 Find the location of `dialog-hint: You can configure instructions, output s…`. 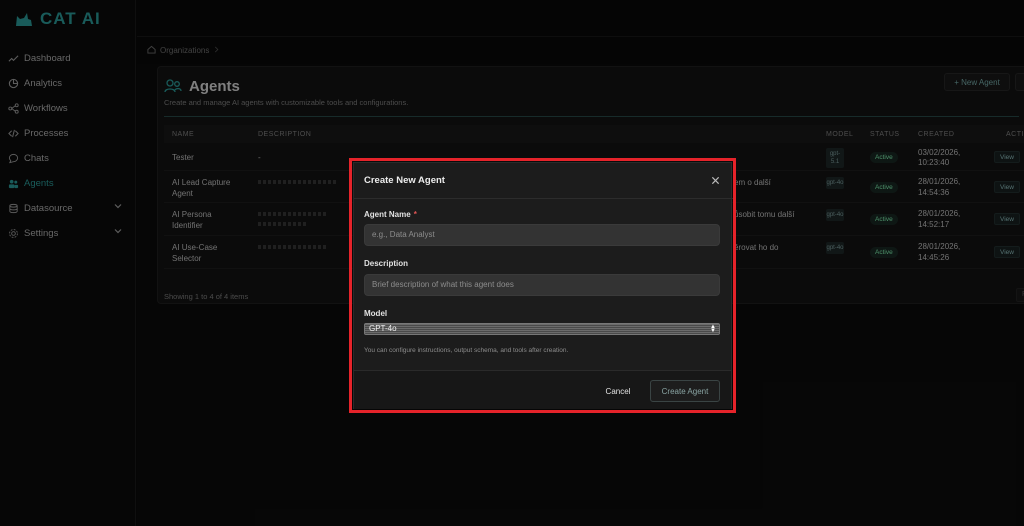

dialog-hint: You can configure instructions, output s… is located at coordinates (466, 350).